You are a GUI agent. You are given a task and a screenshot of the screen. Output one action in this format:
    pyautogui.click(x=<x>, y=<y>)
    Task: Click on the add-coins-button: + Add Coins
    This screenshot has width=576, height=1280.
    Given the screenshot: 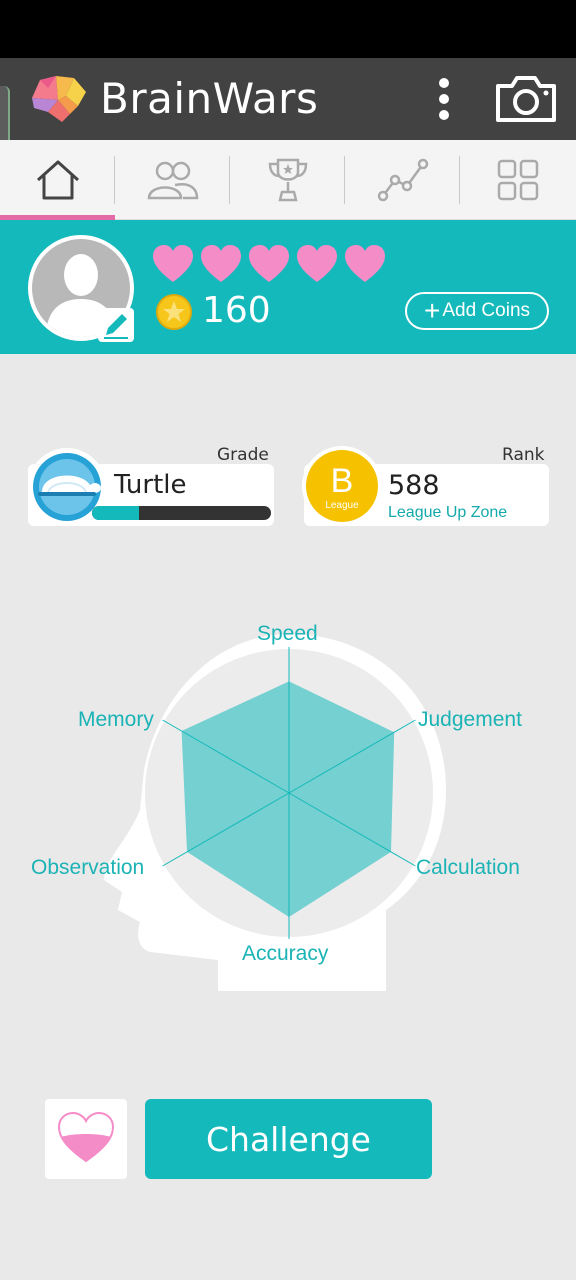 What is the action you would take?
    pyautogui.click(x=477, y=311)
    